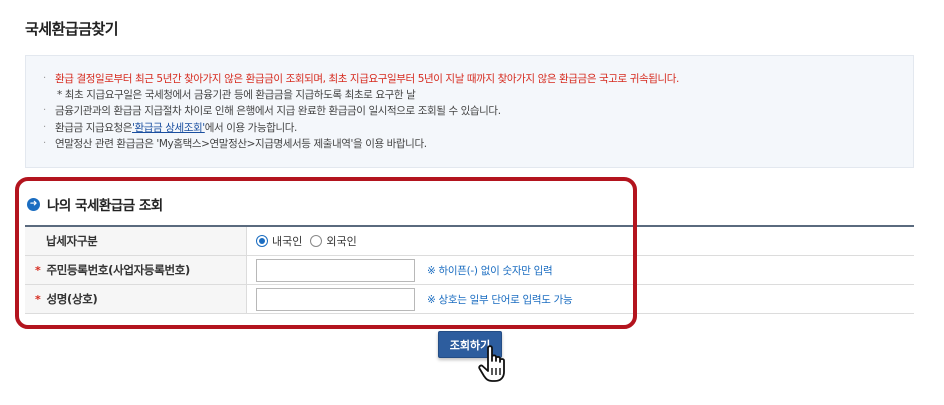 The image size is (944, 405). What do you see at coordinates (287, 241) in the screenshot?
I see `radio-label: 내국인` at bounding box center [287, 241].